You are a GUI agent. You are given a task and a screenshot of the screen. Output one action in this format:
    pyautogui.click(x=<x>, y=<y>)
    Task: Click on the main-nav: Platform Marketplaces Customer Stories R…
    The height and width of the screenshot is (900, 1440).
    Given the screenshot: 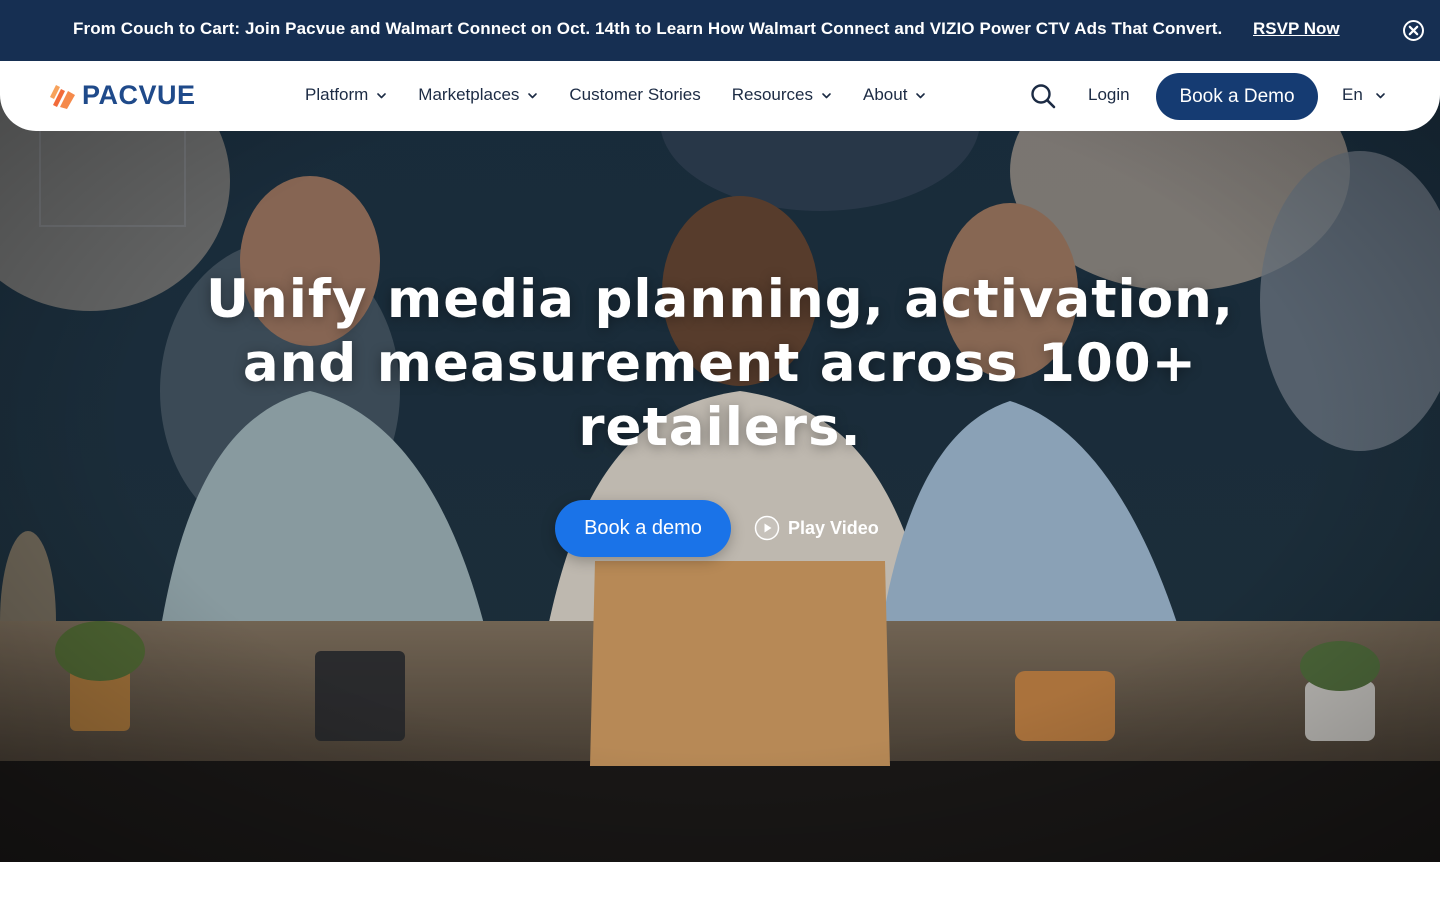 What is the action you would take?
    pyautogui.click(x=615, y=95)
    